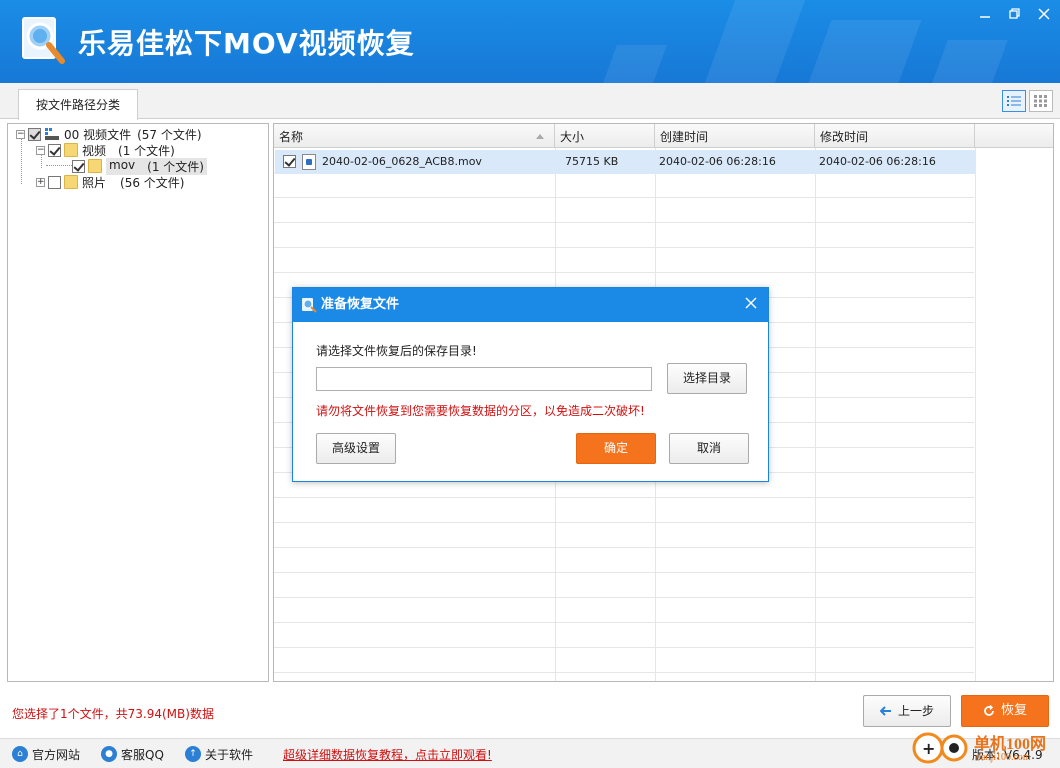 This screenshot has width=1060, height=768. I want to click on file-size: 75715 KB, so click(592, 161).